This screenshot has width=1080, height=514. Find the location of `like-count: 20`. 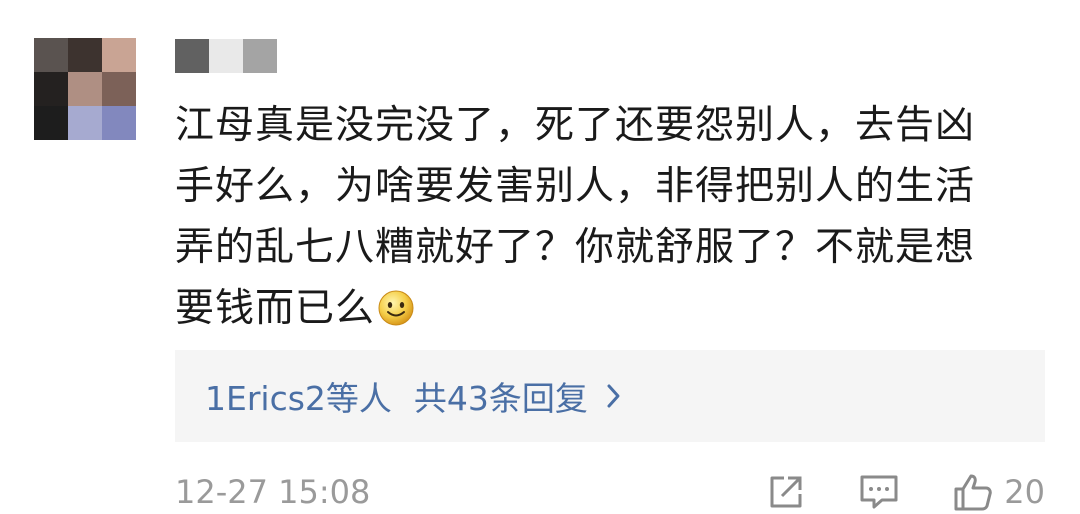

like-count: 20 is located at coordinates (1024, 492).